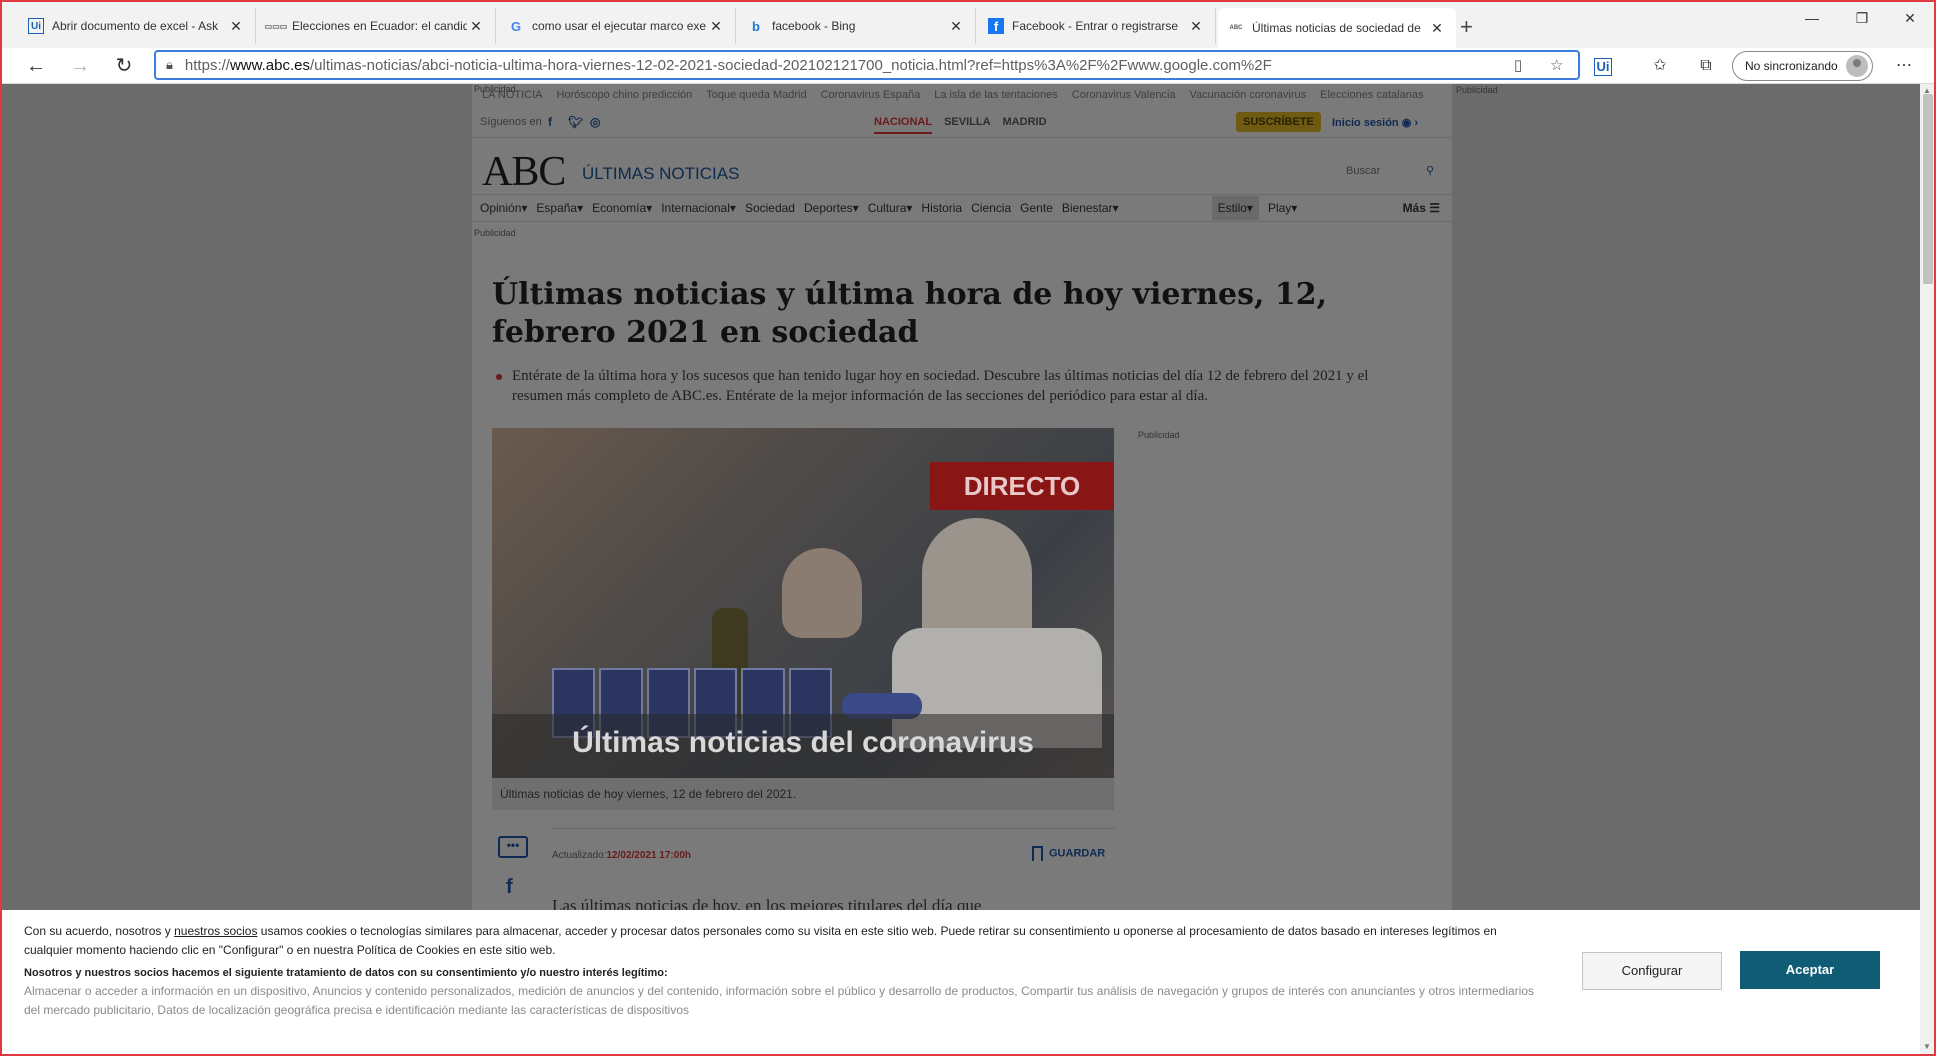  Describe the element at coordinates (1077, 853) in the screenshot. I see `save-label: GUARDAR` at that location.